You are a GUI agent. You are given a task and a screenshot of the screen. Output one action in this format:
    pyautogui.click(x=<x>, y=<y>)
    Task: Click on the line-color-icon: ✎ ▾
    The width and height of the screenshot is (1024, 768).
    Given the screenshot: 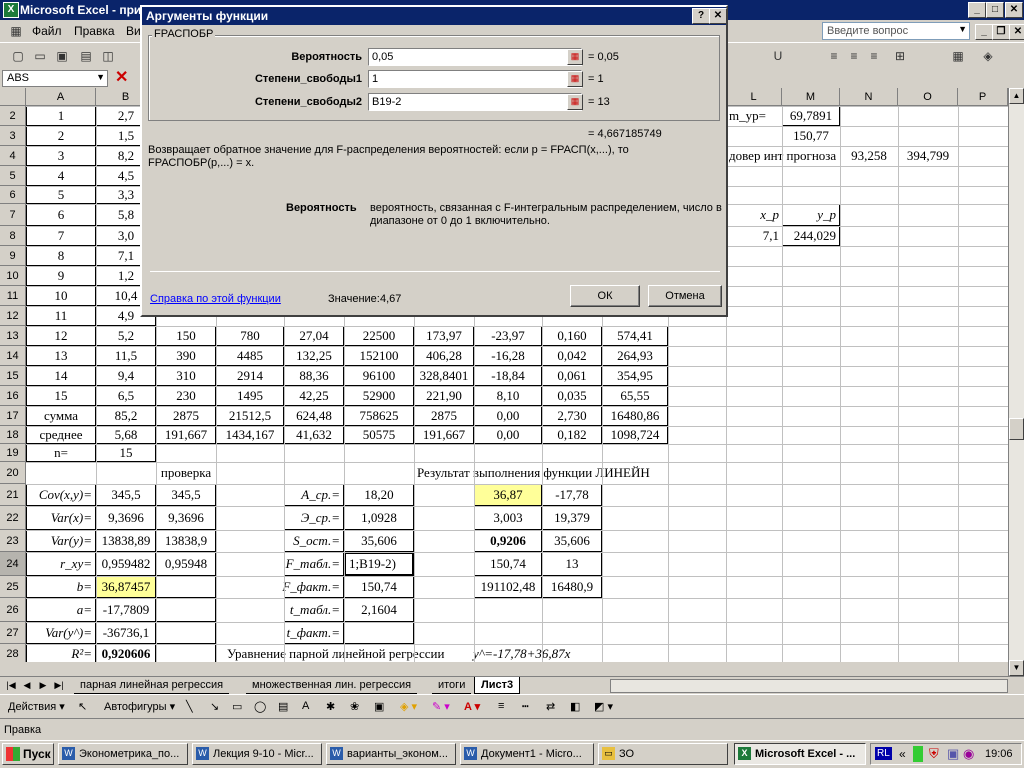 What is the action you would take?
    pyautogui.click(x=441, y=706)
    